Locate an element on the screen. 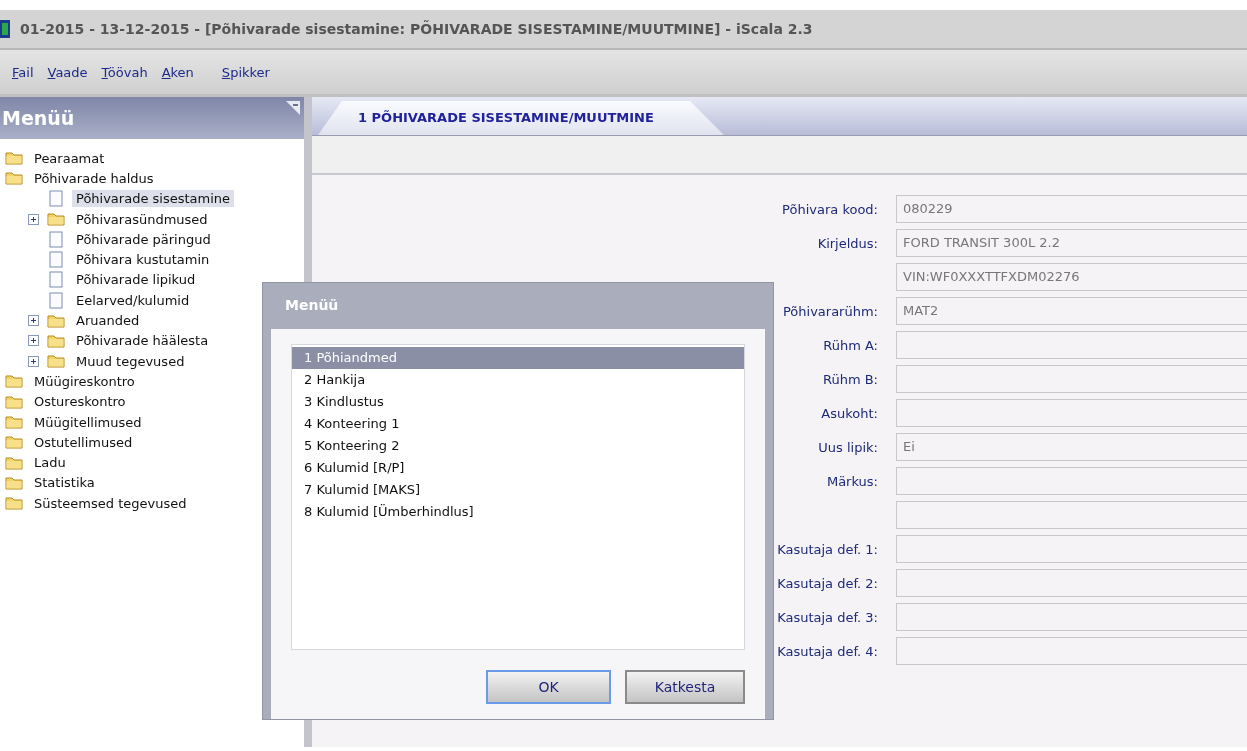 The width and height of the screenshot is (1247, 751). dialog-title: Menüü is located at coordinates (312, 305).